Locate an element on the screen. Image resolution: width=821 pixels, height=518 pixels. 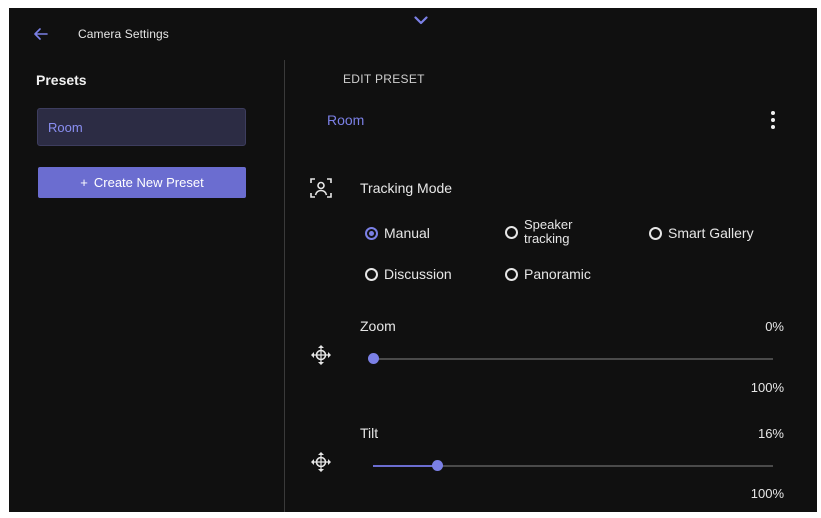
more-options-button is located at coordinates (773, 120).